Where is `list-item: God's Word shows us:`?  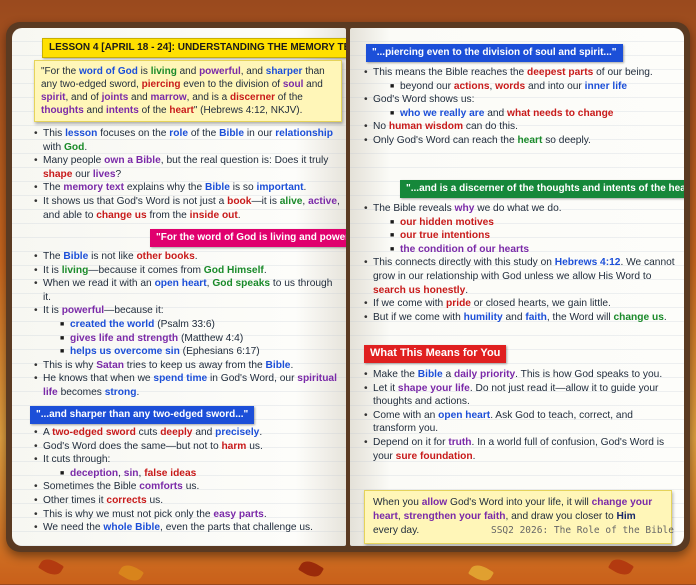
list-item: God's Word shows us: is located at coordinates (520, 100).